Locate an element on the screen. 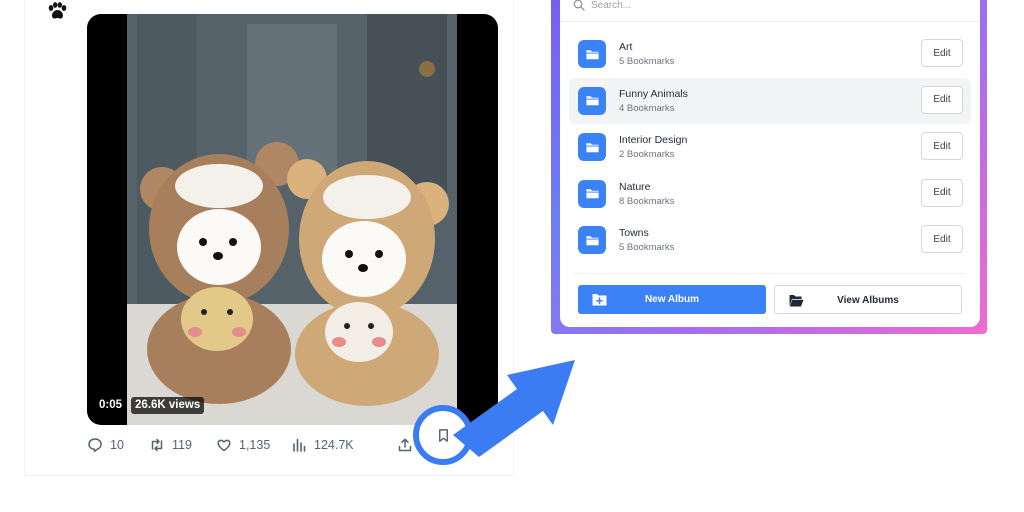 This screenshot has height=512, width=1024. video-time-badge: 0:05 26.6K views is located at coordinates (150, 405).